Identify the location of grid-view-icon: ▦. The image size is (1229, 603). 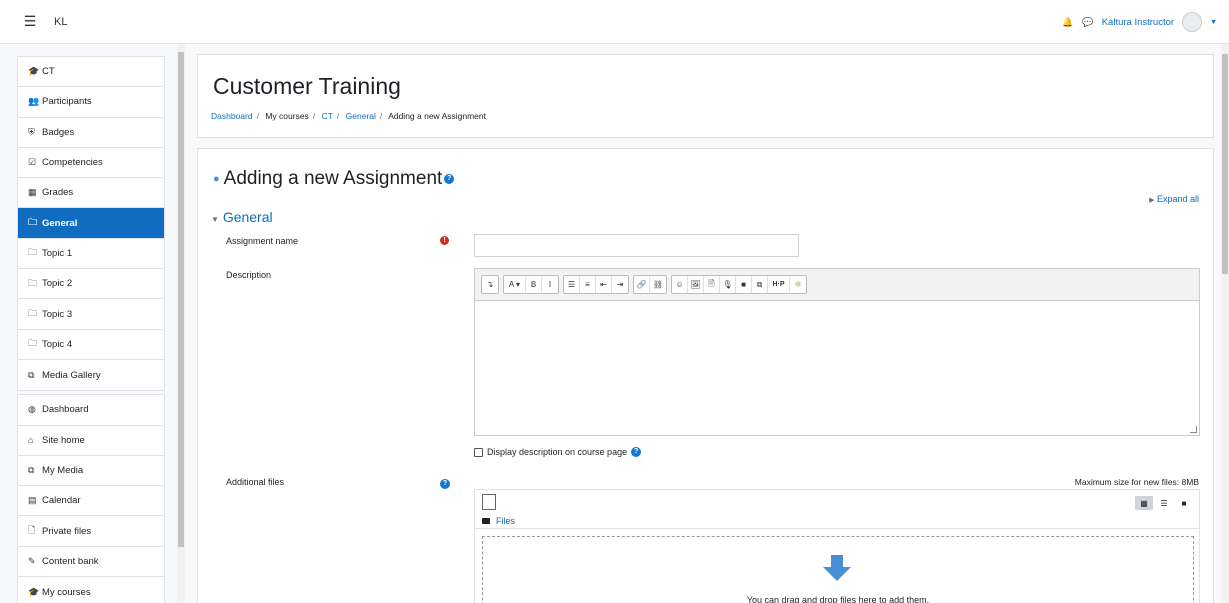
(1144, 503).